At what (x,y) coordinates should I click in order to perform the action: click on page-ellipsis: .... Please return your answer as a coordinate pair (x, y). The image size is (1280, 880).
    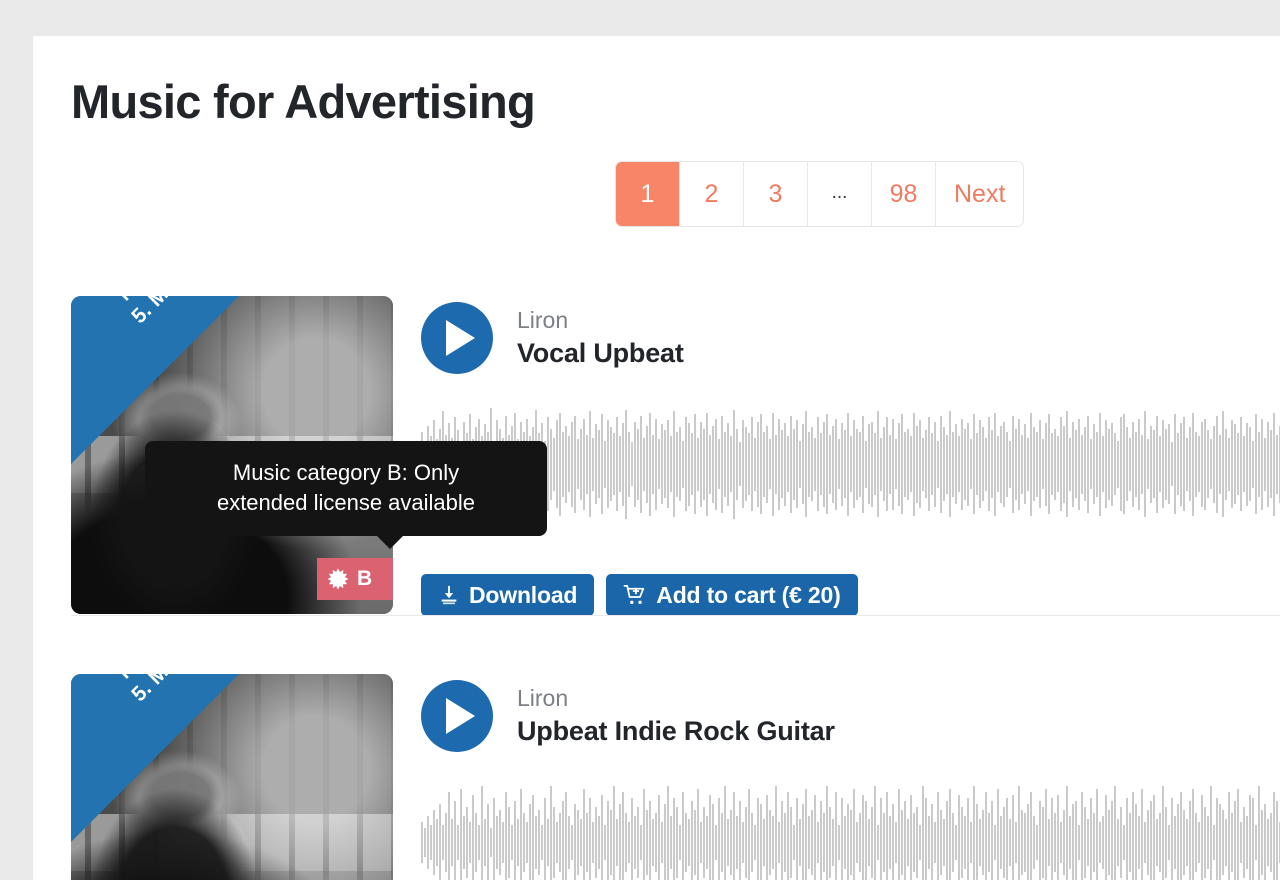
    Looking at the image, I should click on (840, 194).